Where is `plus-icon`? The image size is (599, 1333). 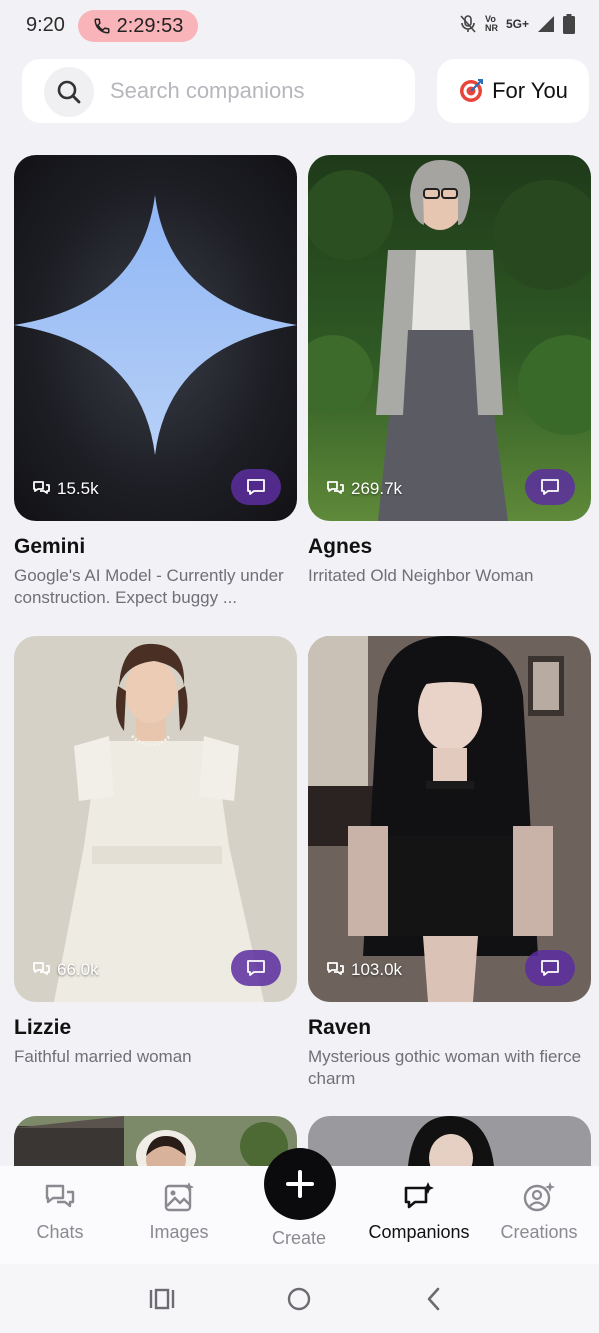 plus-icon is located at coordinates (300, 1184).